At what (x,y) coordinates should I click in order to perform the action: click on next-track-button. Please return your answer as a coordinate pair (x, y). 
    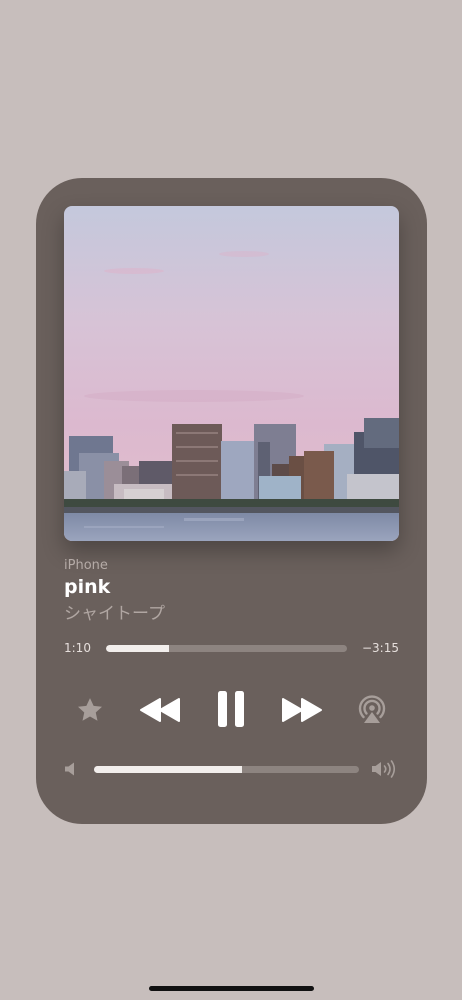
    Looking at the image, I should click on (302, 710).